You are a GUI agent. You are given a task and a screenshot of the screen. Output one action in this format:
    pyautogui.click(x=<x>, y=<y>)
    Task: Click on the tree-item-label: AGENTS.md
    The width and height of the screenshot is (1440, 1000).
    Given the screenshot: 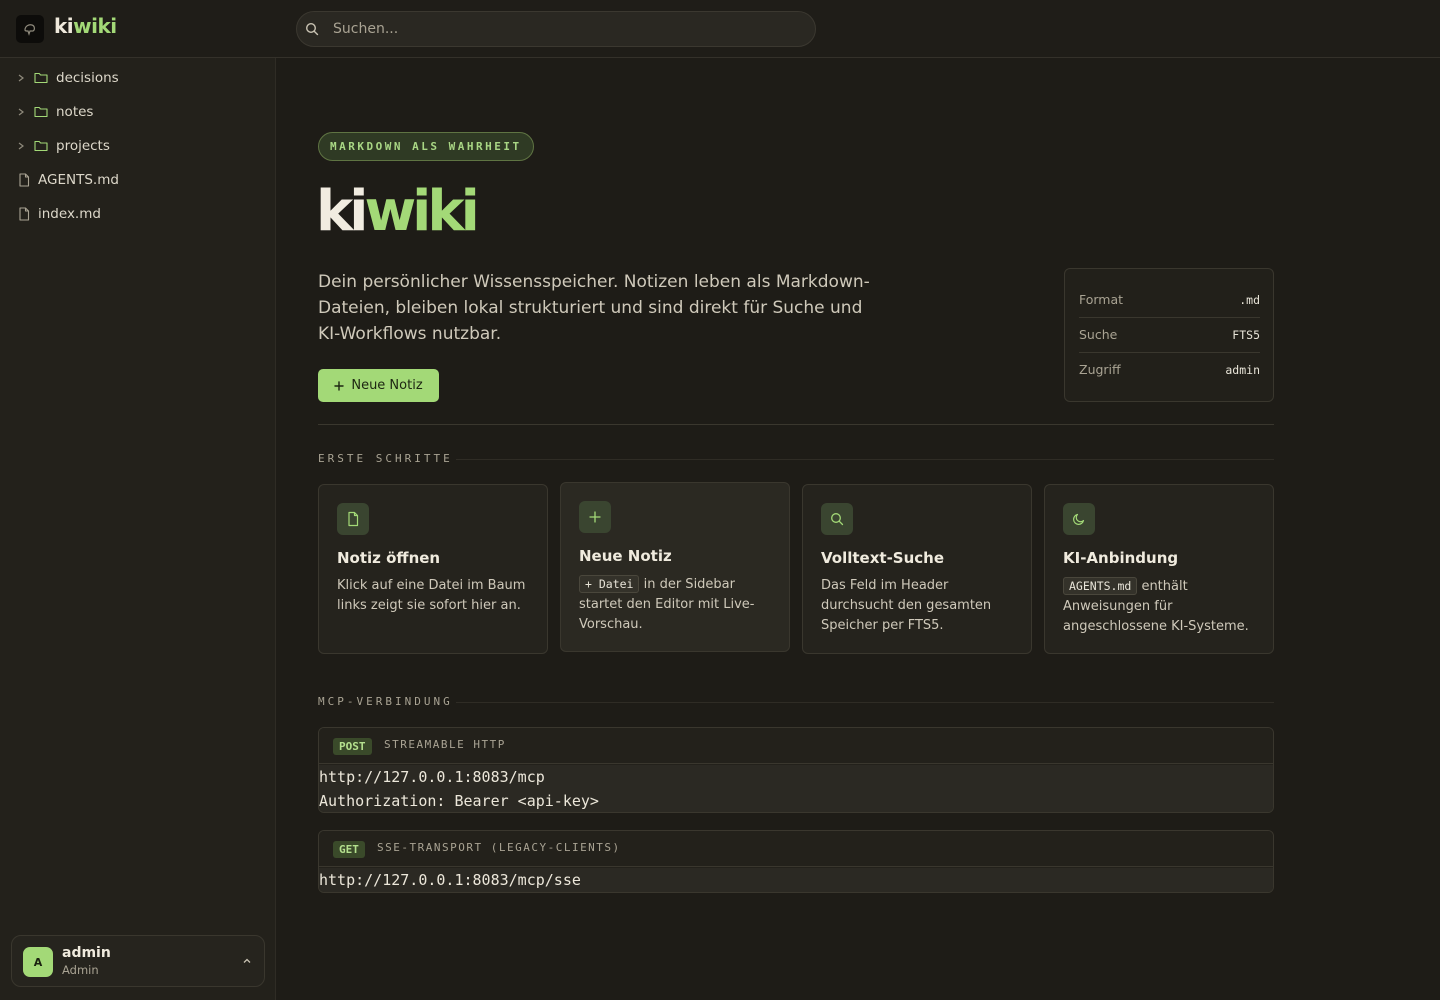 What is the action you would take?
    pyautogui.click(x=78, y=180)
    